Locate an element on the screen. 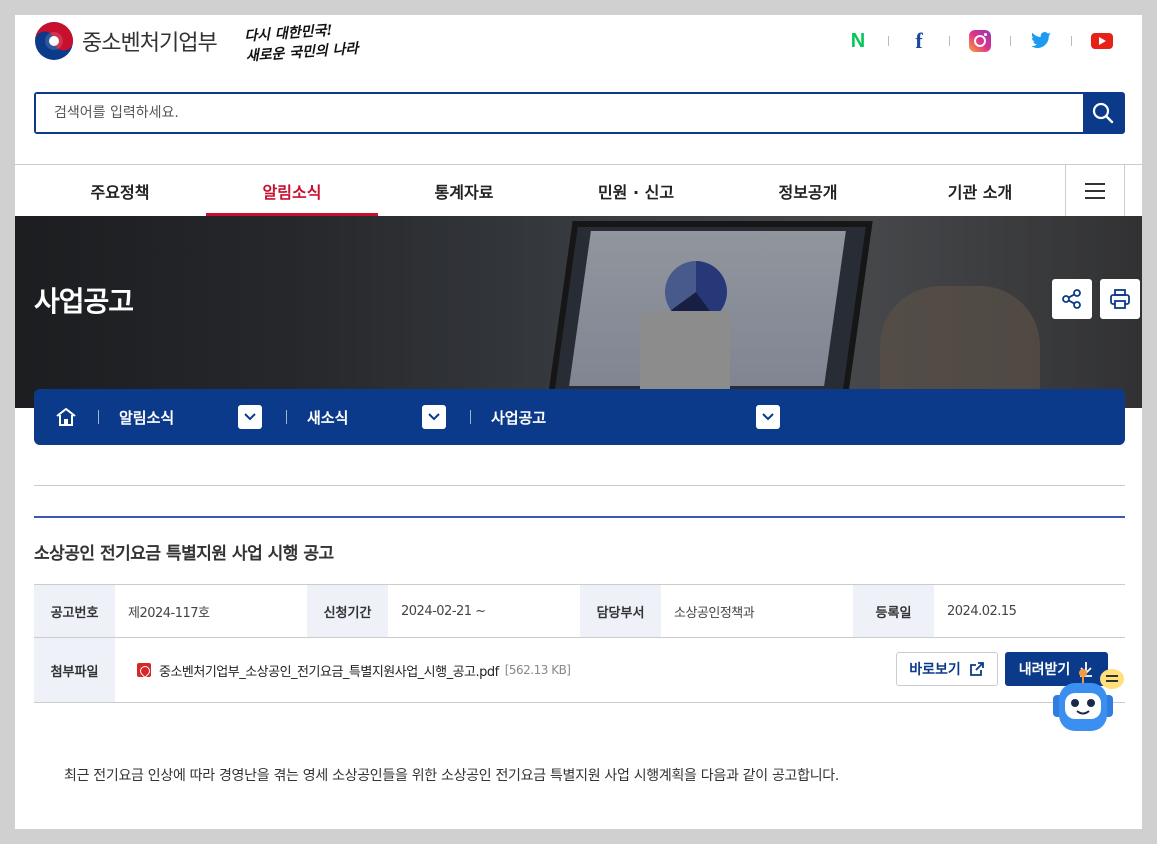 This screenshot has width=1157, height=844. instagram-icon is located at coordinates (980, 41).